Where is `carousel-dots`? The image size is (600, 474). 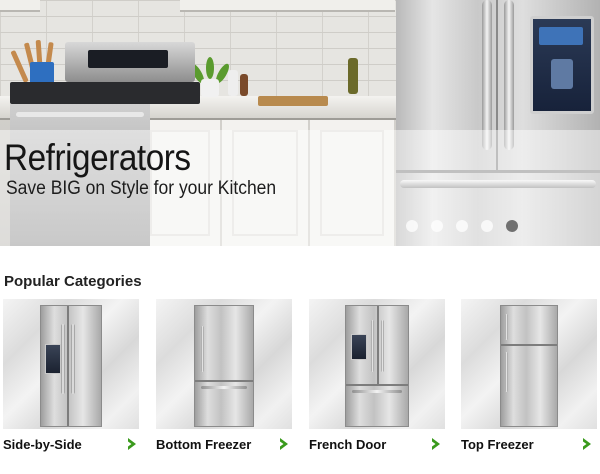
carousel-dots is located at coordinates (462, 226).